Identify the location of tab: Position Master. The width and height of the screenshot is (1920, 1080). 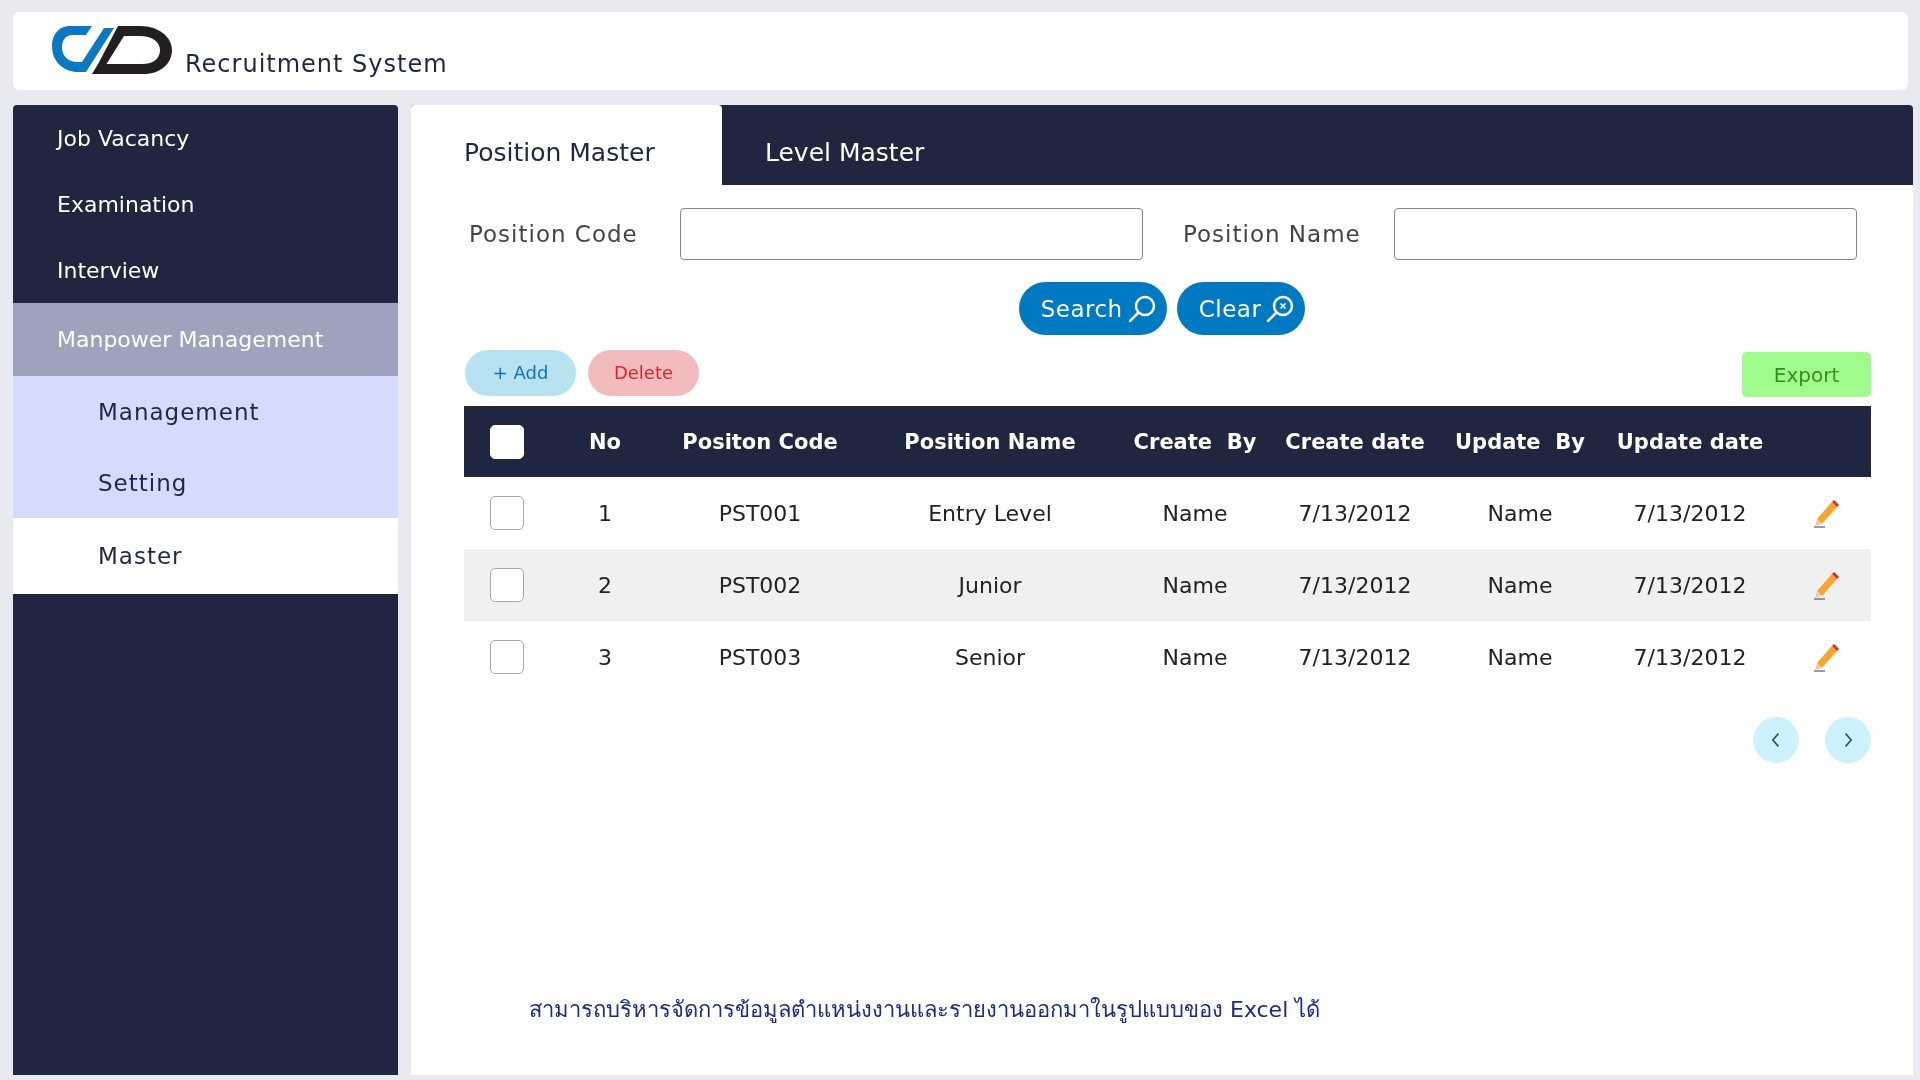
(566, 145).